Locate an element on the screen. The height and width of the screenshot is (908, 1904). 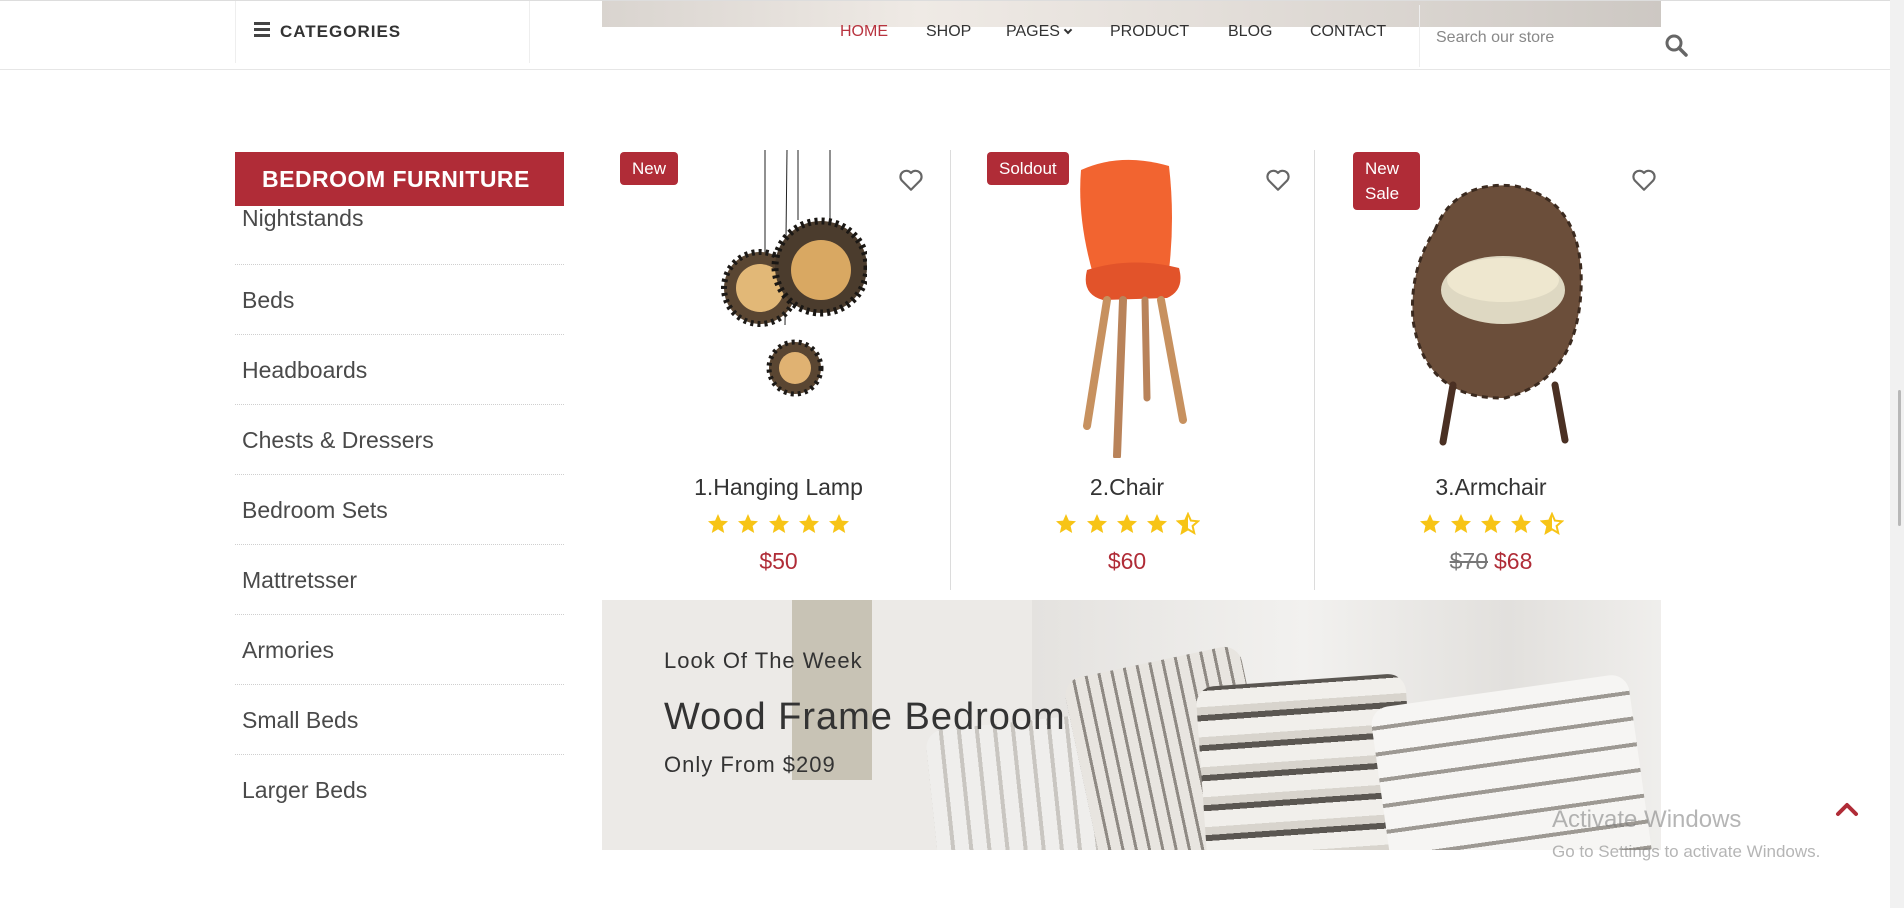
sidebar-item-beds: Beds is located at coordinates (399, 300).